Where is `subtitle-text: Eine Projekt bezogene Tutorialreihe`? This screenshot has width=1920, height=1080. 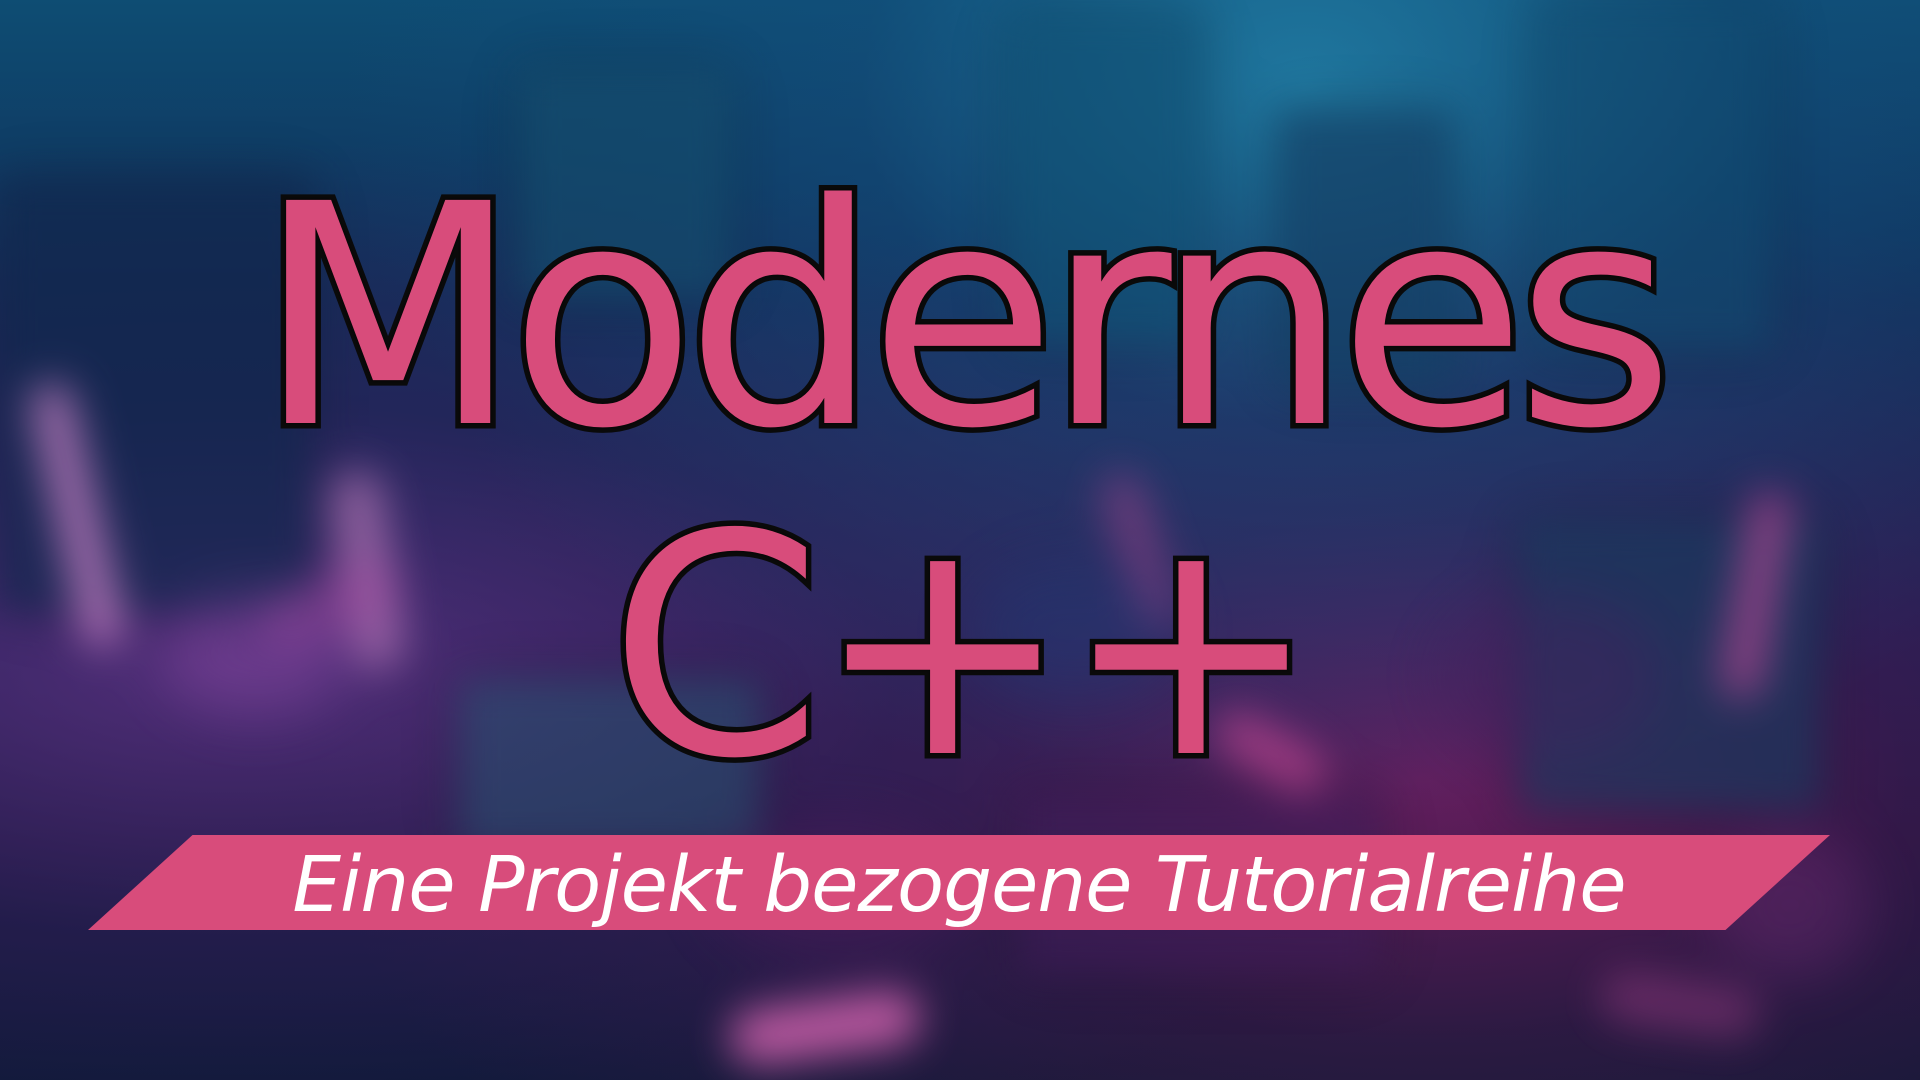 subtitle-text: Eine Projekt bezogene Tutorialreihe is located at coordinates (959, 885).